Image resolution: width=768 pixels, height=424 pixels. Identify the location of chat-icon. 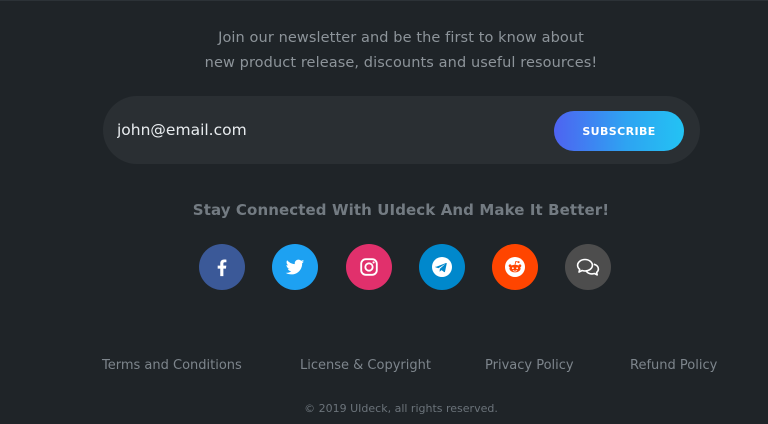
(588, 267).